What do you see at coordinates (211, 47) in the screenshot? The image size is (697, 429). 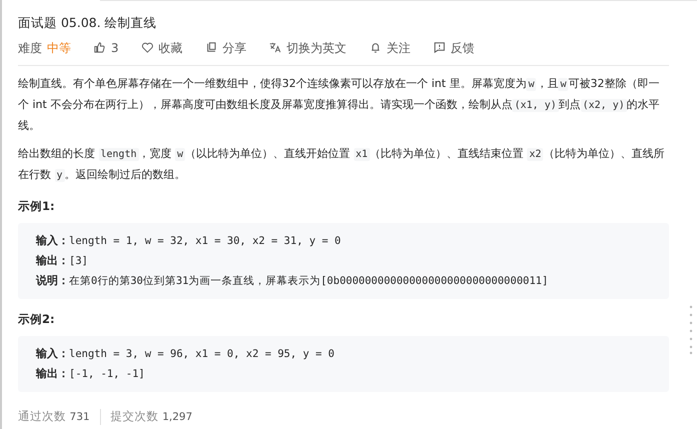 I see `share-icon` at bounding box center [211, 47].